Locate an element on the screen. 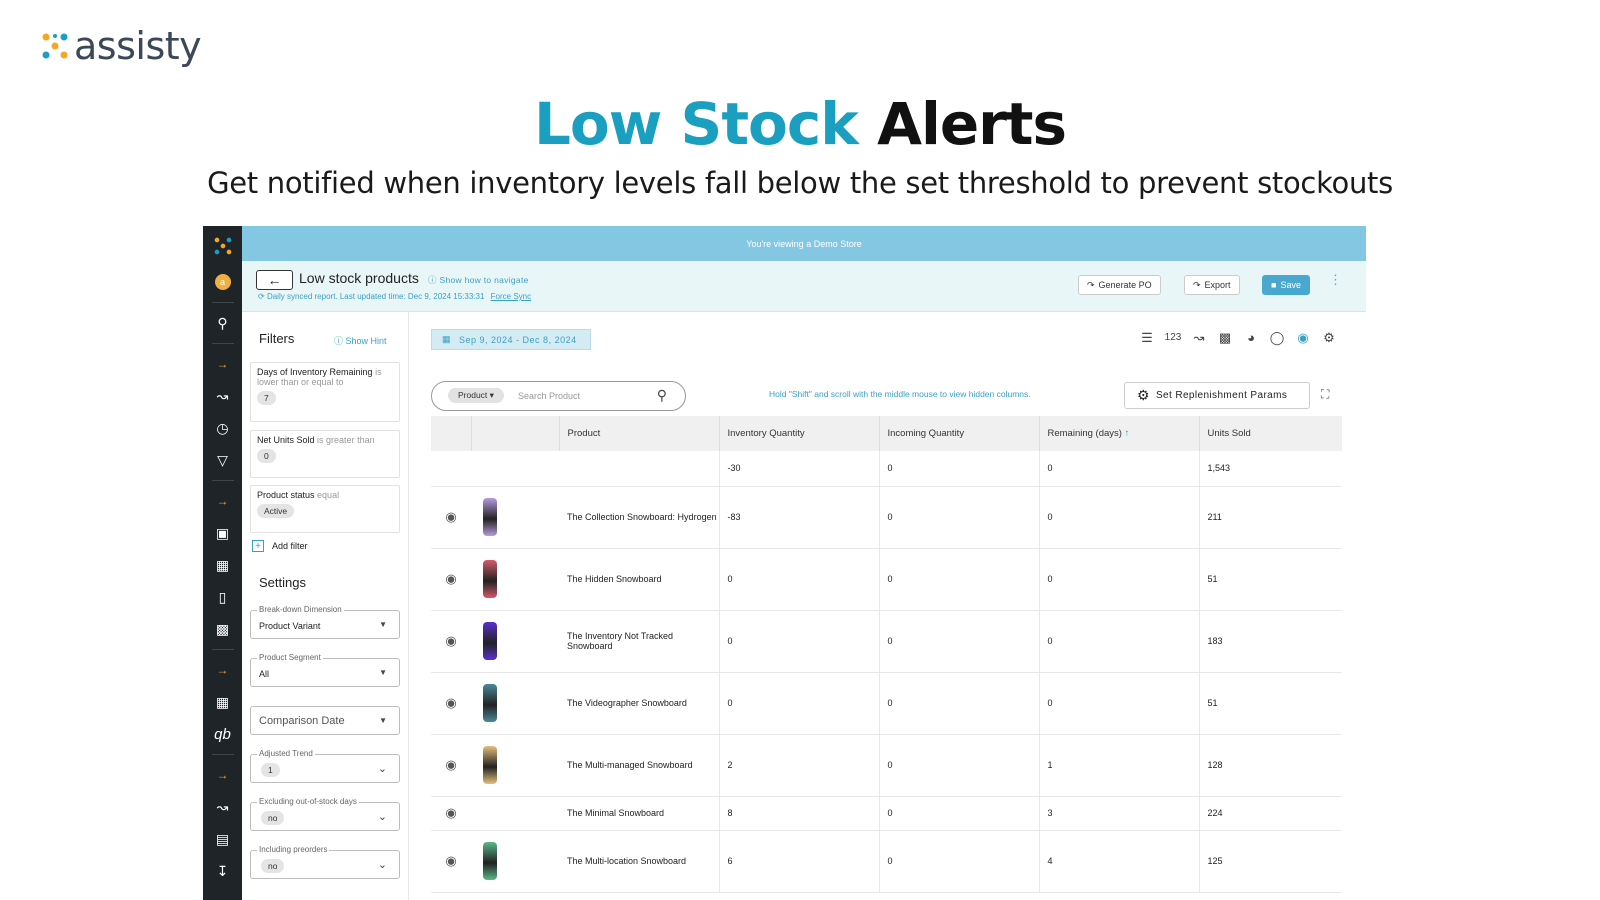 This screenshot has width=1600, height=900. search-input: Search Product is located at coordinates (549, 396).